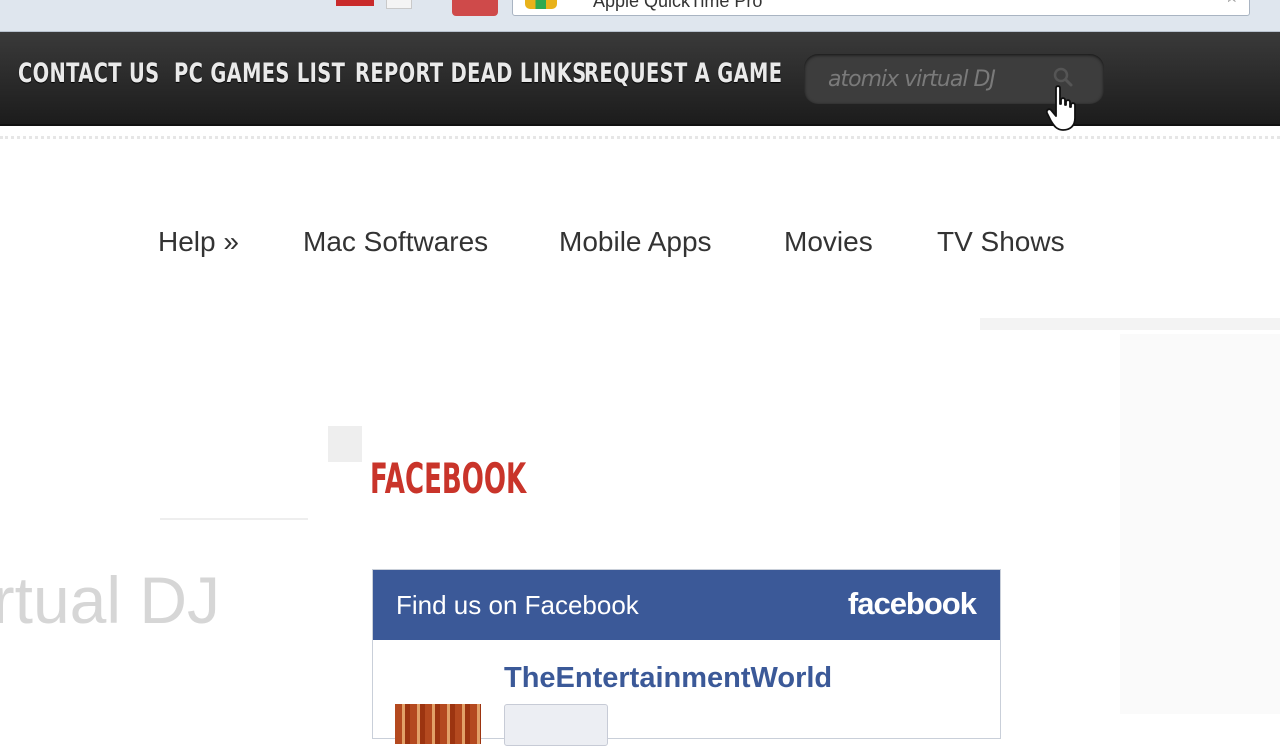 This screenshot has height=746, width=1280. I want to click on browser-tab-strip: Apple QuickTime Pro ☆, so click(640, 16).